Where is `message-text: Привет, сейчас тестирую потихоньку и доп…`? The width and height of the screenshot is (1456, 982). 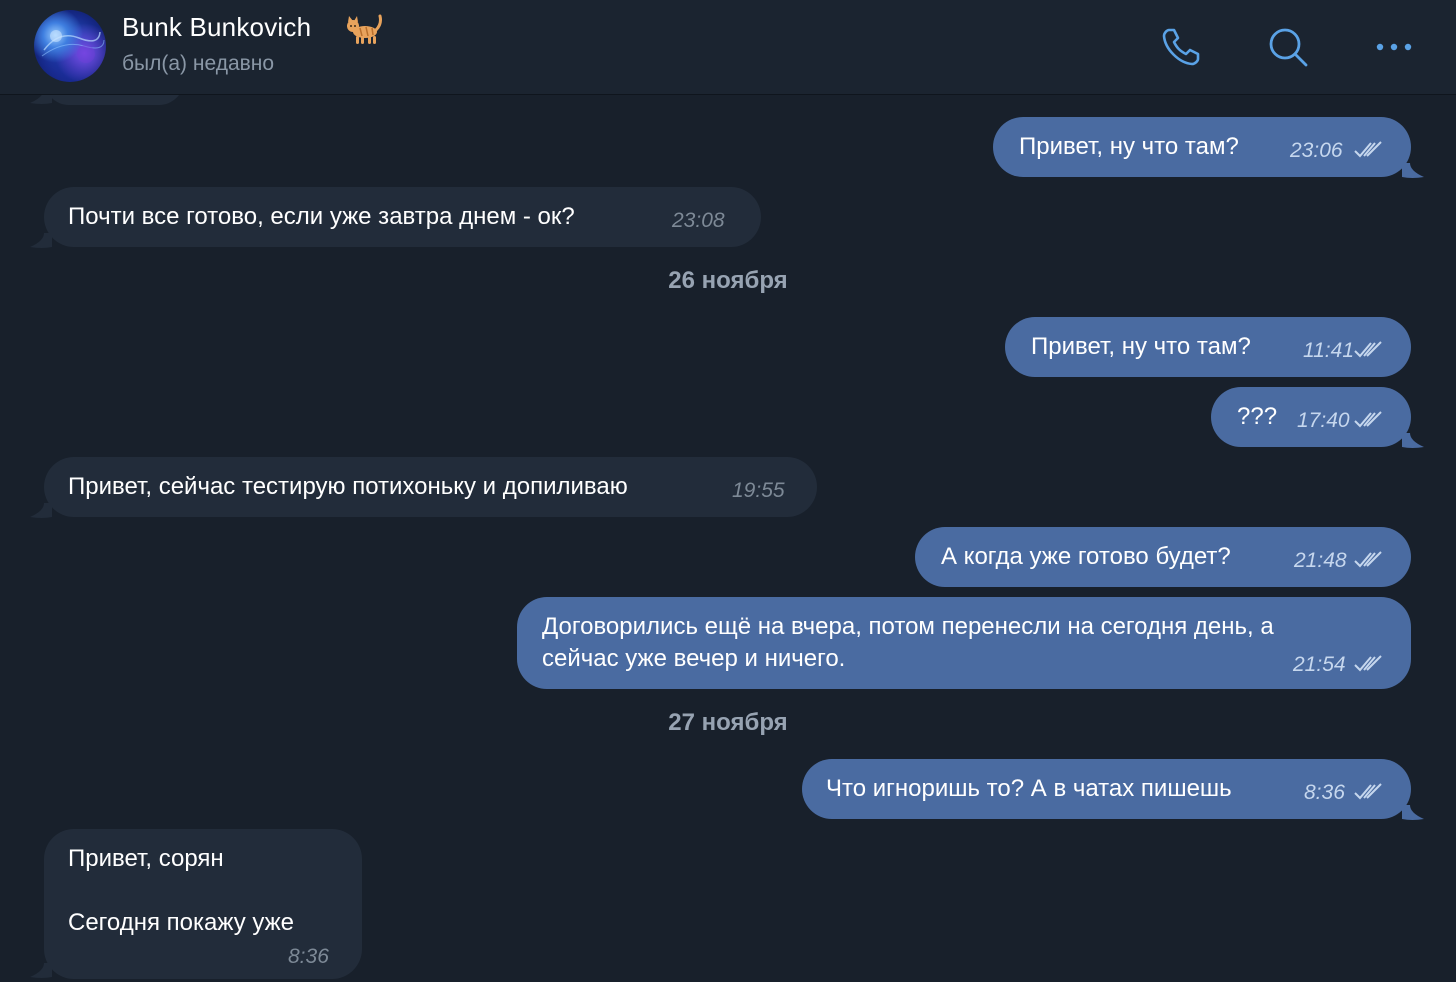
message-text: Привет, сейчас тестирую потихоньку и доп… is located at coordinates (348, 486).